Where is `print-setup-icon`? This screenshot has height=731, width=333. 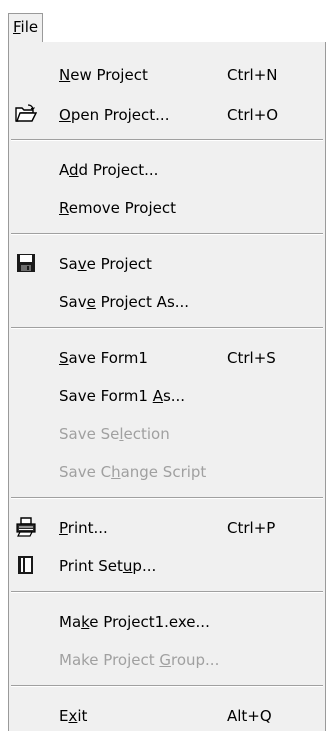
print-setup-icon is located at coordinates (25, 565).